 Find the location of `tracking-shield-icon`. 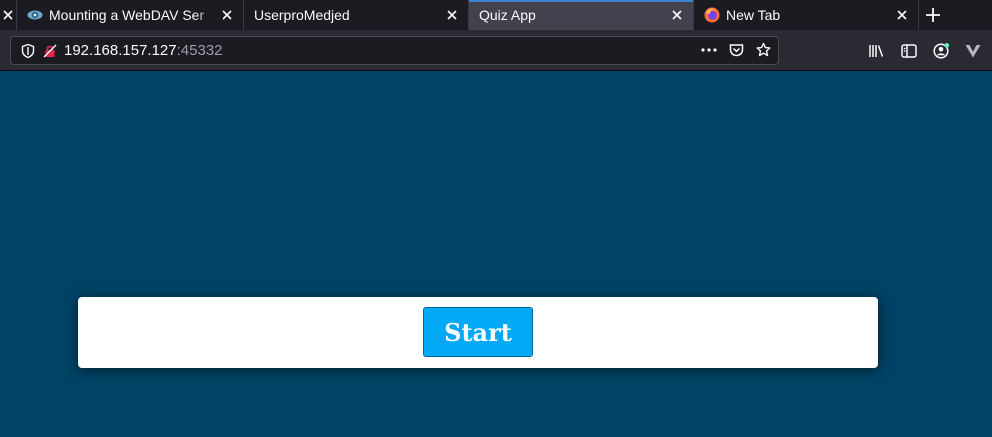

tracking-shield-icon is located at coordinates (28, 51).